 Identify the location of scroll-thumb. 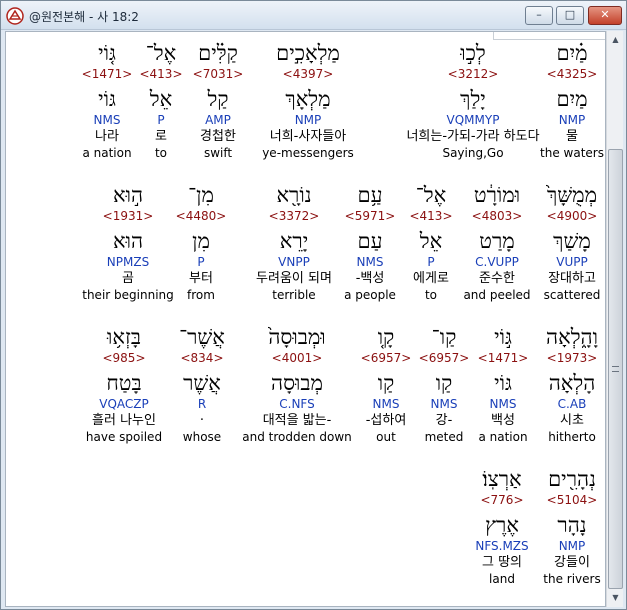
(615, 369).